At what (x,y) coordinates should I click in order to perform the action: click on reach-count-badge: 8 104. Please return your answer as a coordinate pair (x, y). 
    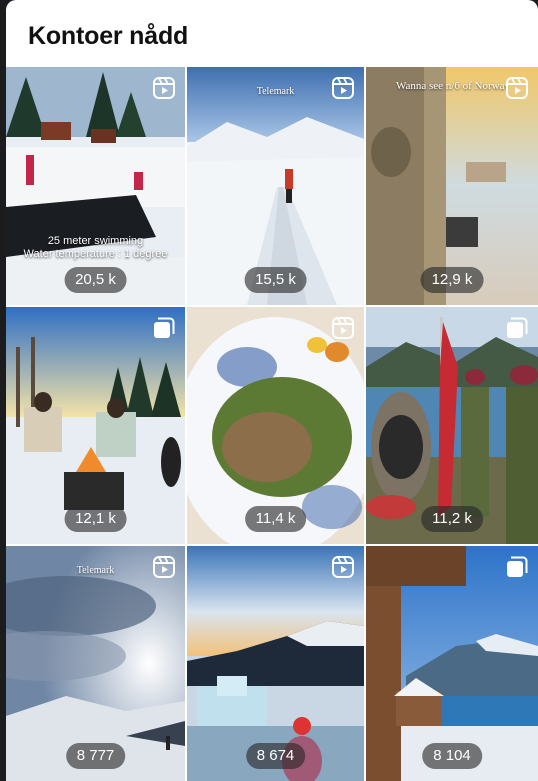
    Looking at the image, I should click on (452, 756).